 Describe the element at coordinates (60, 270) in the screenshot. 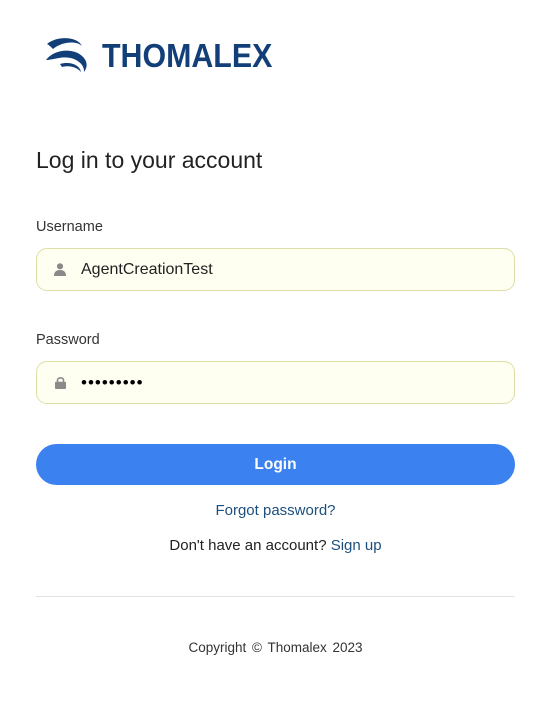

I see `user-icon` at that location.